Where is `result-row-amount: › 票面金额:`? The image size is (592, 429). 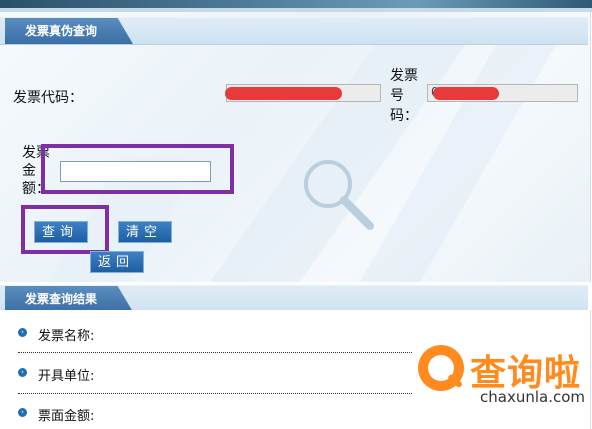
result-row-amount: › 票面金额: is located at coordinates (215, 414).